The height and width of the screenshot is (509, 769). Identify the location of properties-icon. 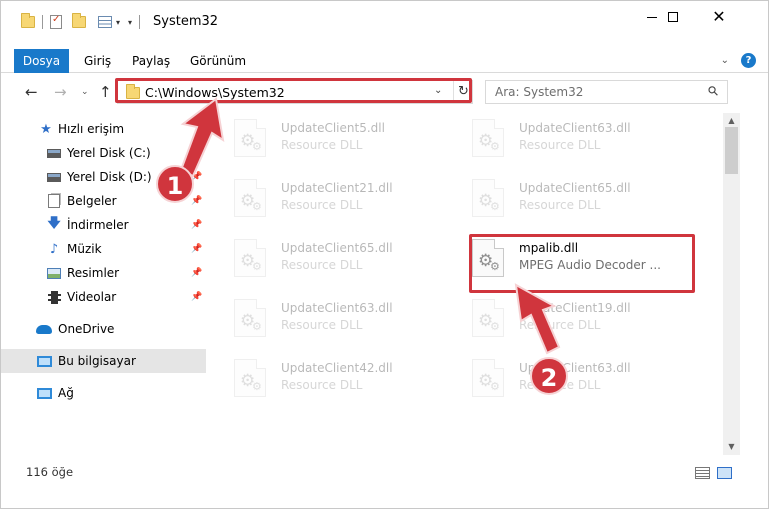
(56, 21).